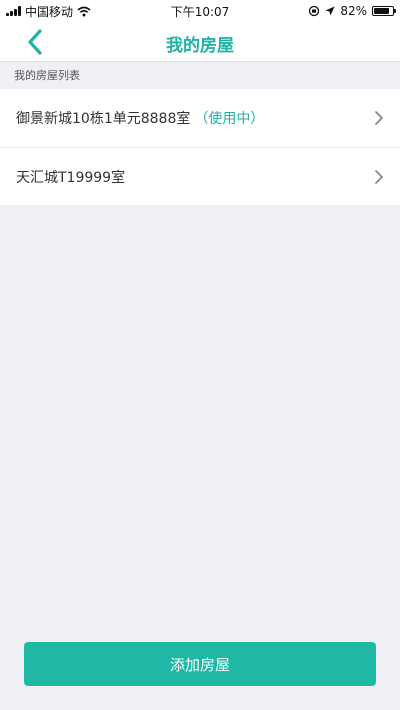 This screenshot has width=400, height=710. Describe the element at coordinates (330, 11) in the screenshot. I see `location-icon` at that location.